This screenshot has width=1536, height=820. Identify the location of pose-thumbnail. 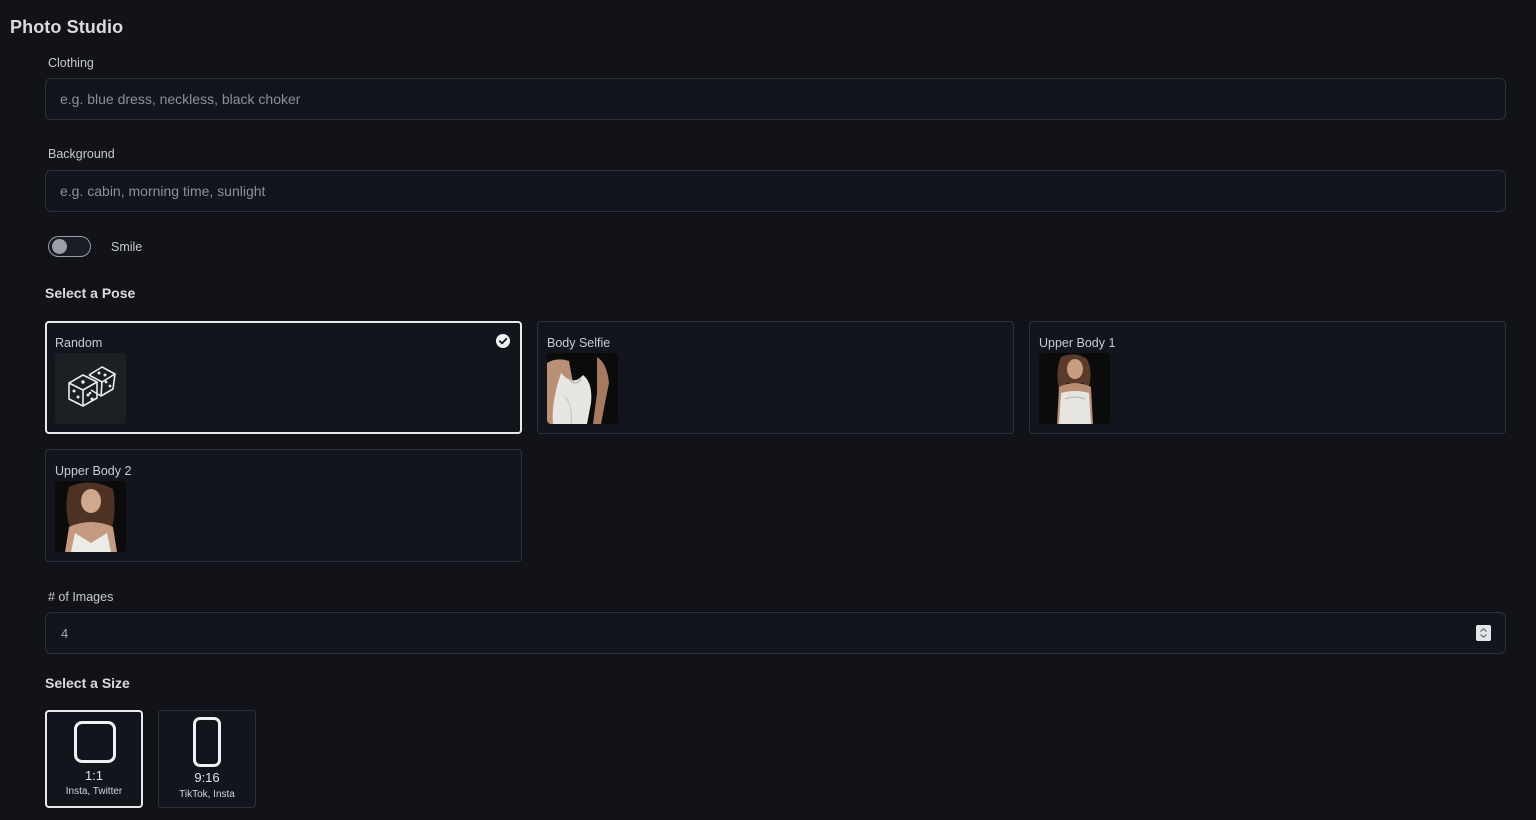
(90, 388).